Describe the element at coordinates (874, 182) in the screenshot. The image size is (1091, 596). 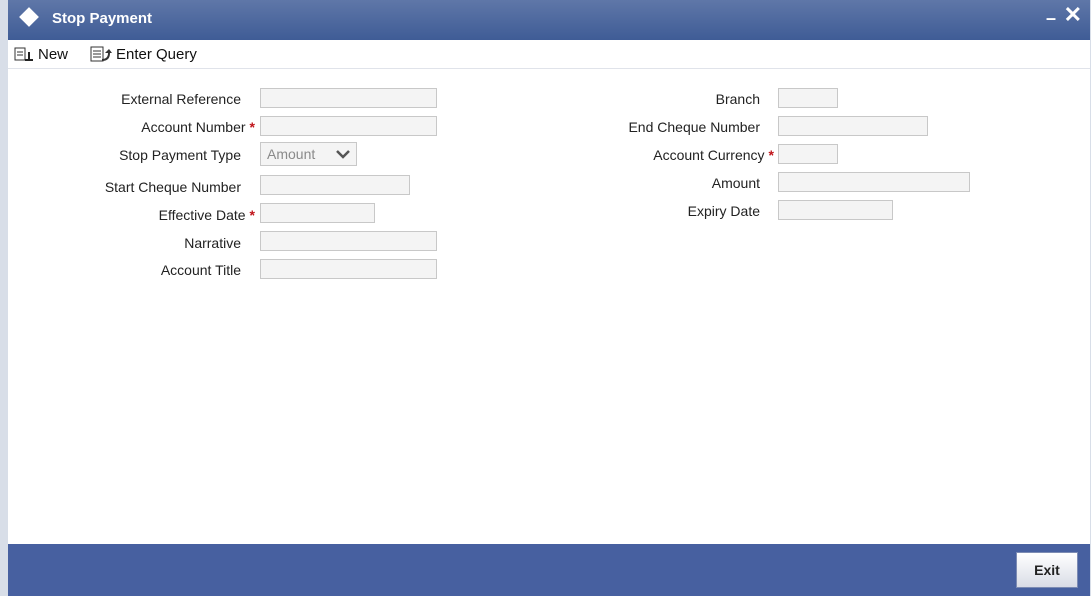
I see `amount-input` at that location.